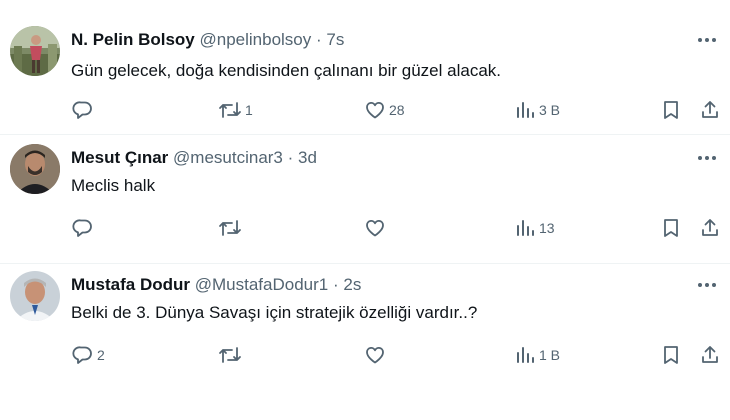 Image resolution: width=730 pixels, height=420 pixels. I want to click on author-name: Mesut Çınar, so click(119, 157).